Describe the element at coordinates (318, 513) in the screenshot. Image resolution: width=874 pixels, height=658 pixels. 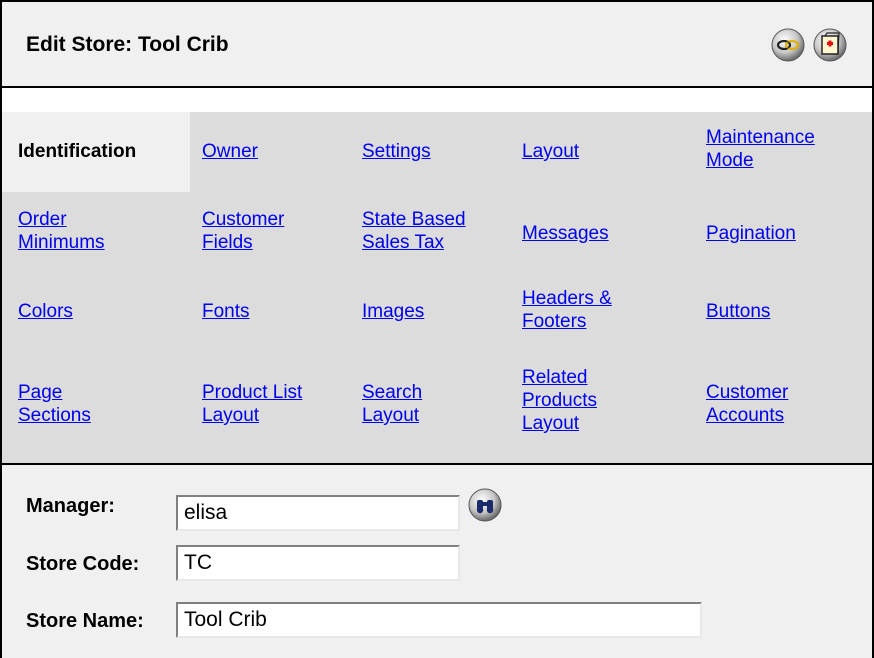
I see `manager-input` at that location.